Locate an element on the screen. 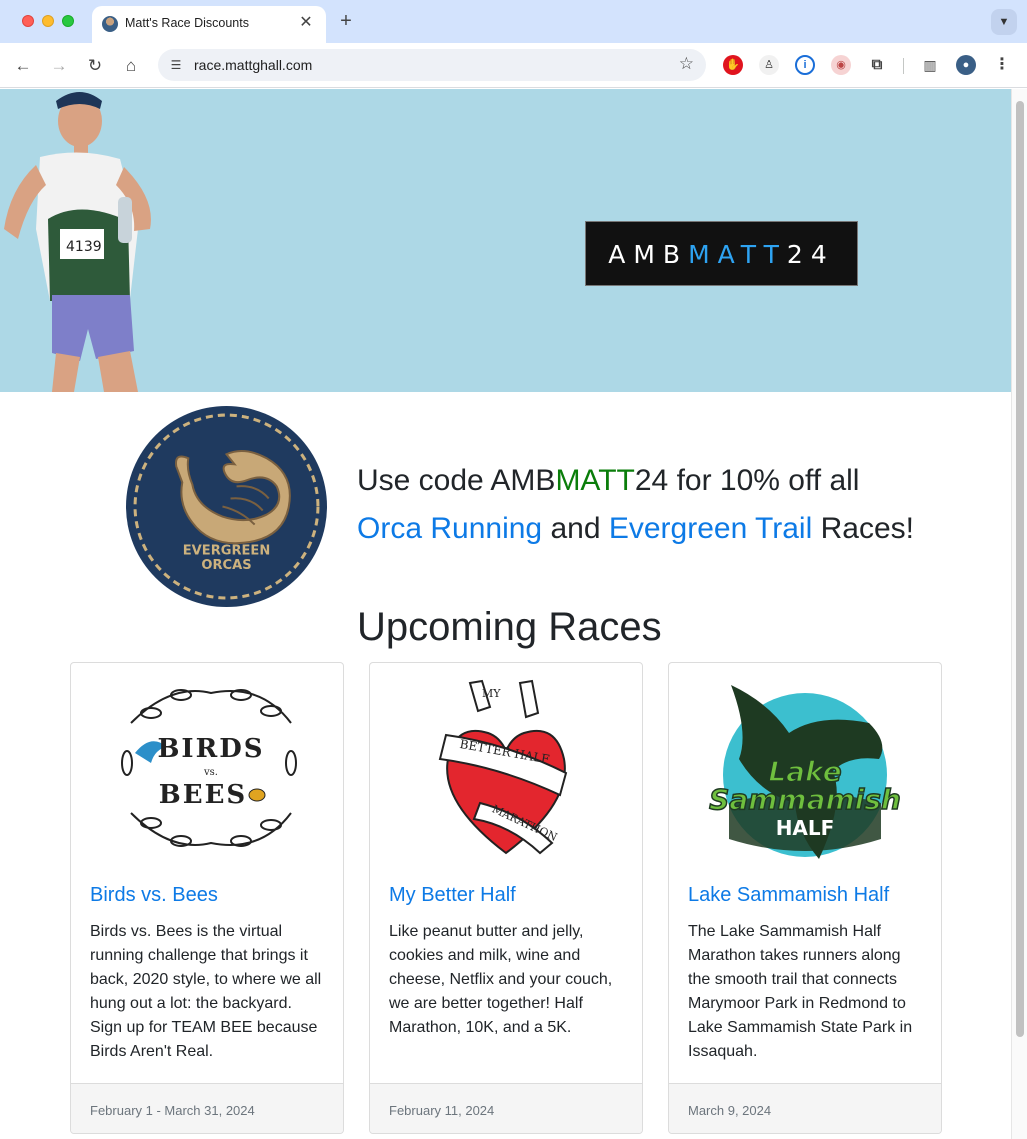  birds-logo-line3: BEES is located at coordinates (203, 795).